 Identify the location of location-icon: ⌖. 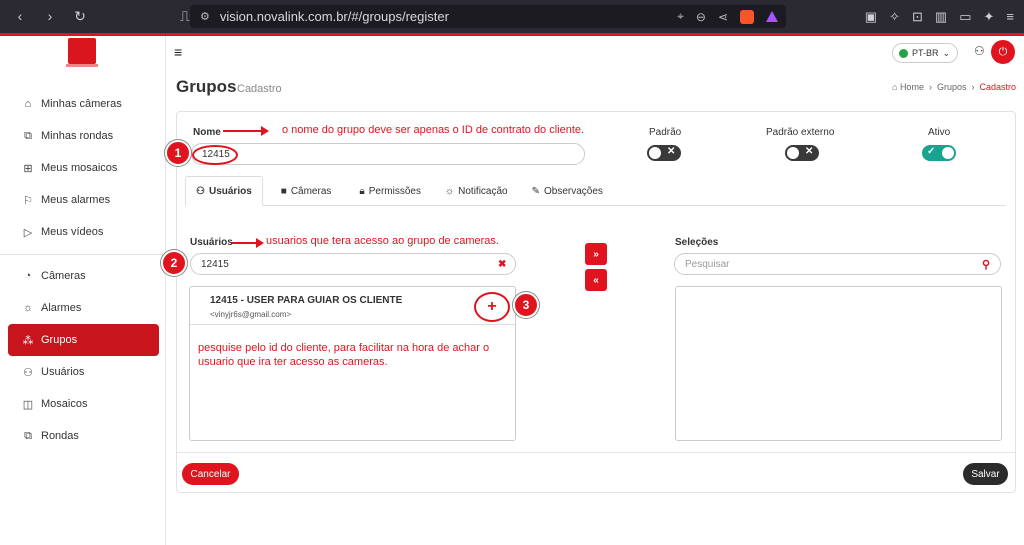
(680, 16).